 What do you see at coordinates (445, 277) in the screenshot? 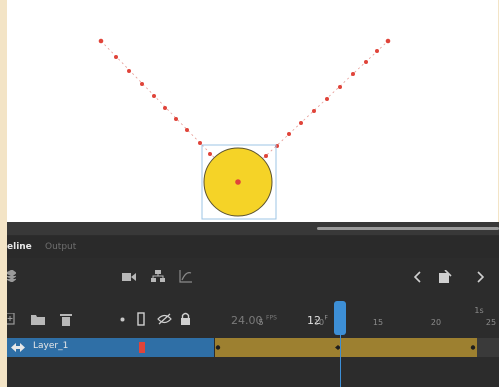
I see `insert-keyframe-icon` at bounding box center [445, 277].